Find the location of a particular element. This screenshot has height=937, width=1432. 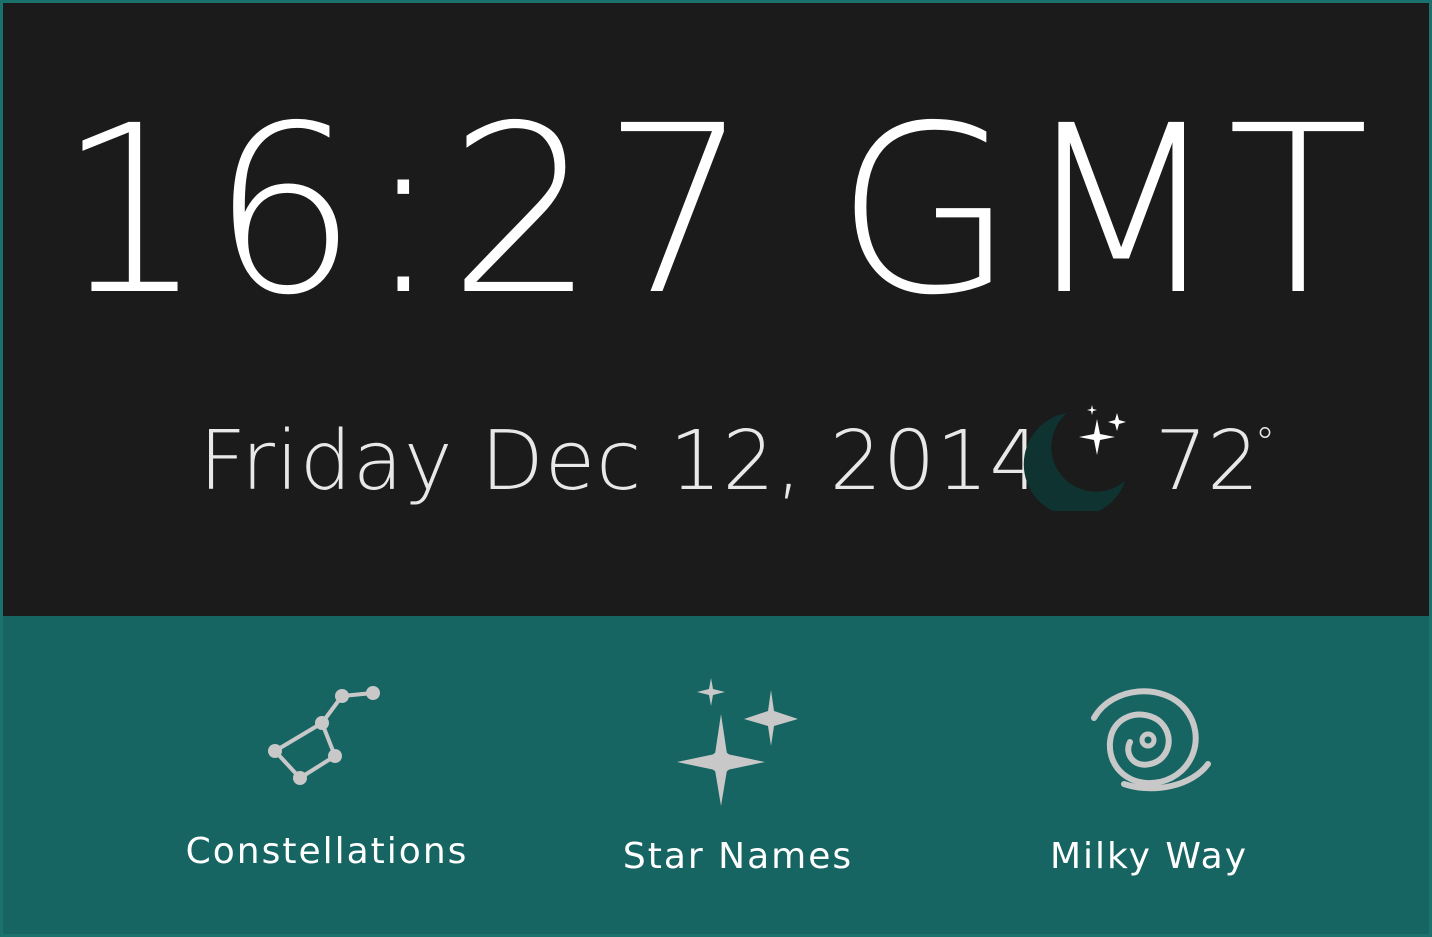

nav-item-milky-way: Milky Way is located at coordinates (1149, 766).